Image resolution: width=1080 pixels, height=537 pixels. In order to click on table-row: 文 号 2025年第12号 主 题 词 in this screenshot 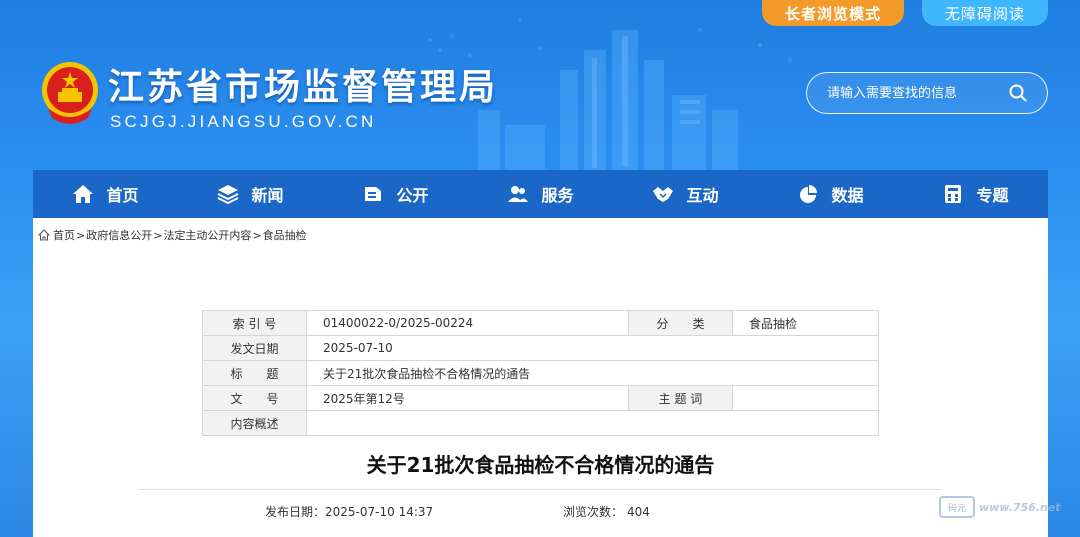, I will do `click(540, 398)`.